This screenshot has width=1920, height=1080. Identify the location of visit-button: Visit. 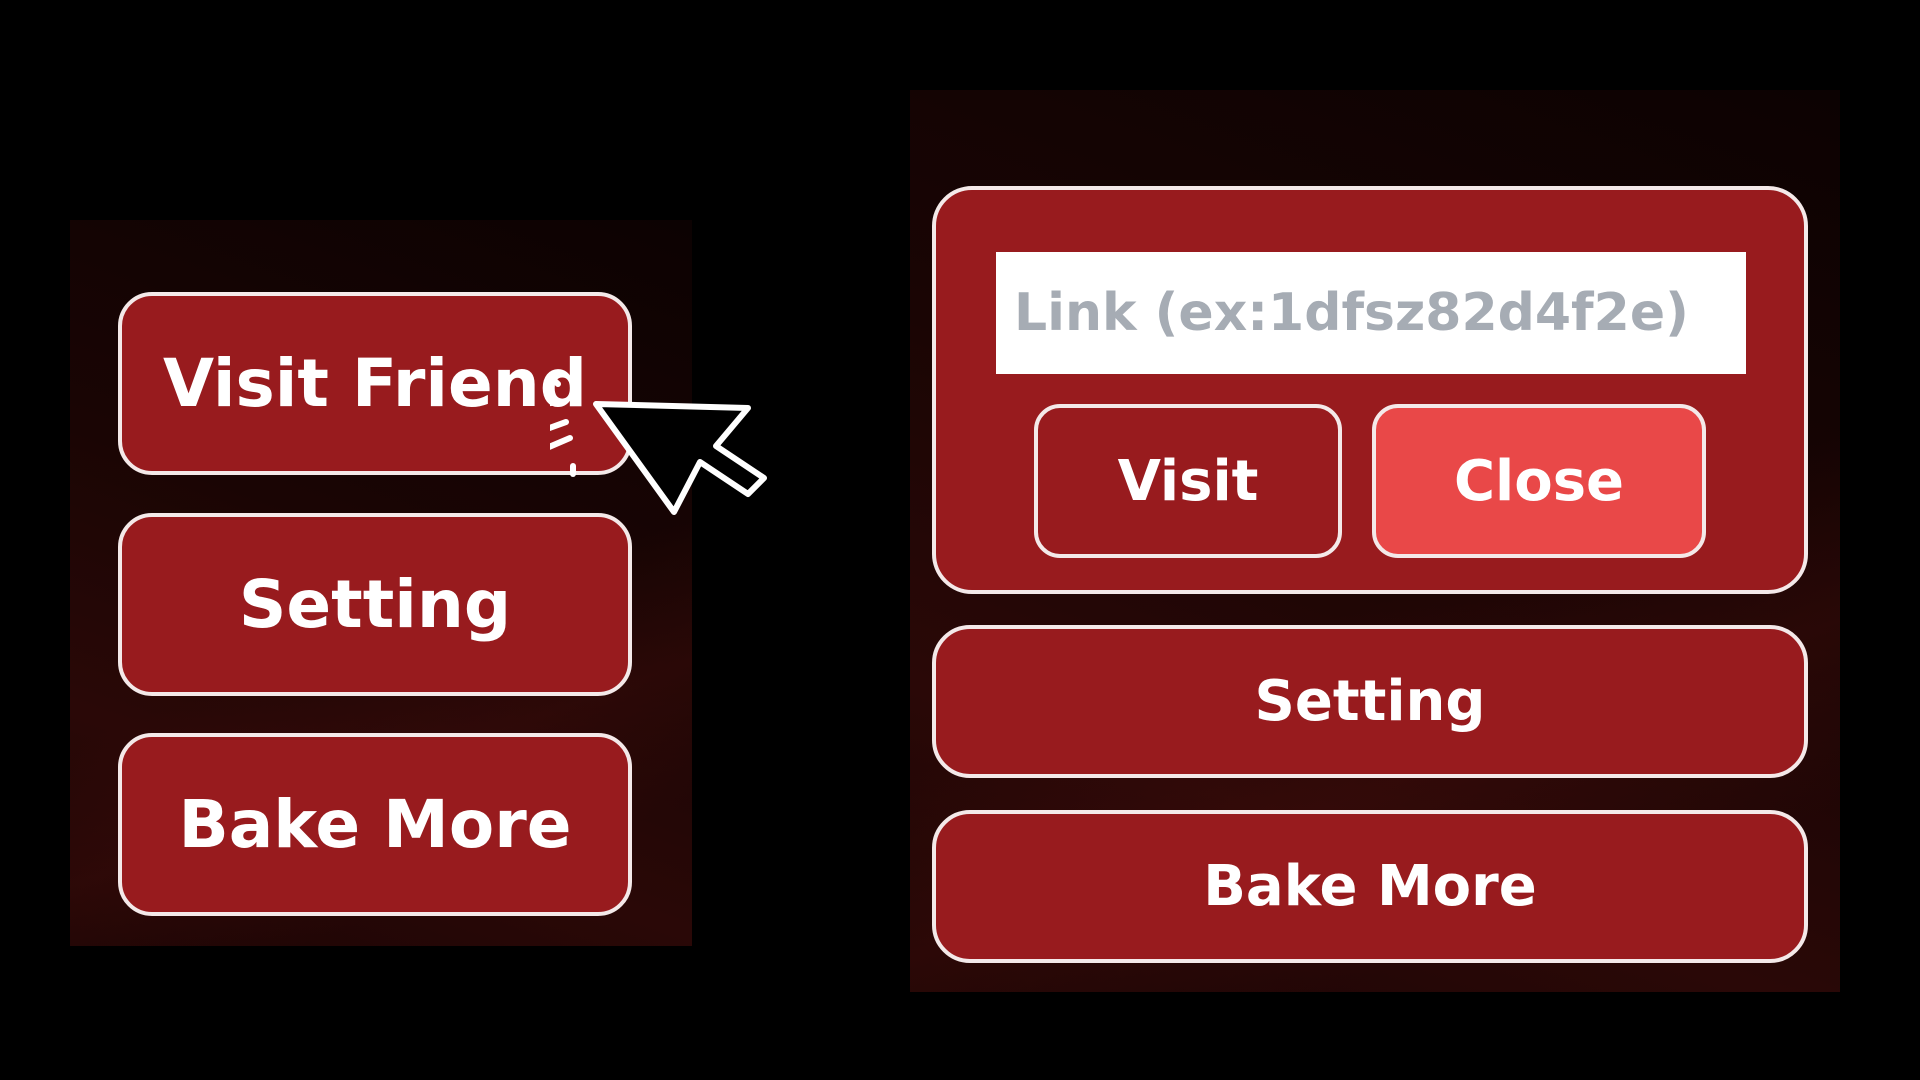
(1188, 481).